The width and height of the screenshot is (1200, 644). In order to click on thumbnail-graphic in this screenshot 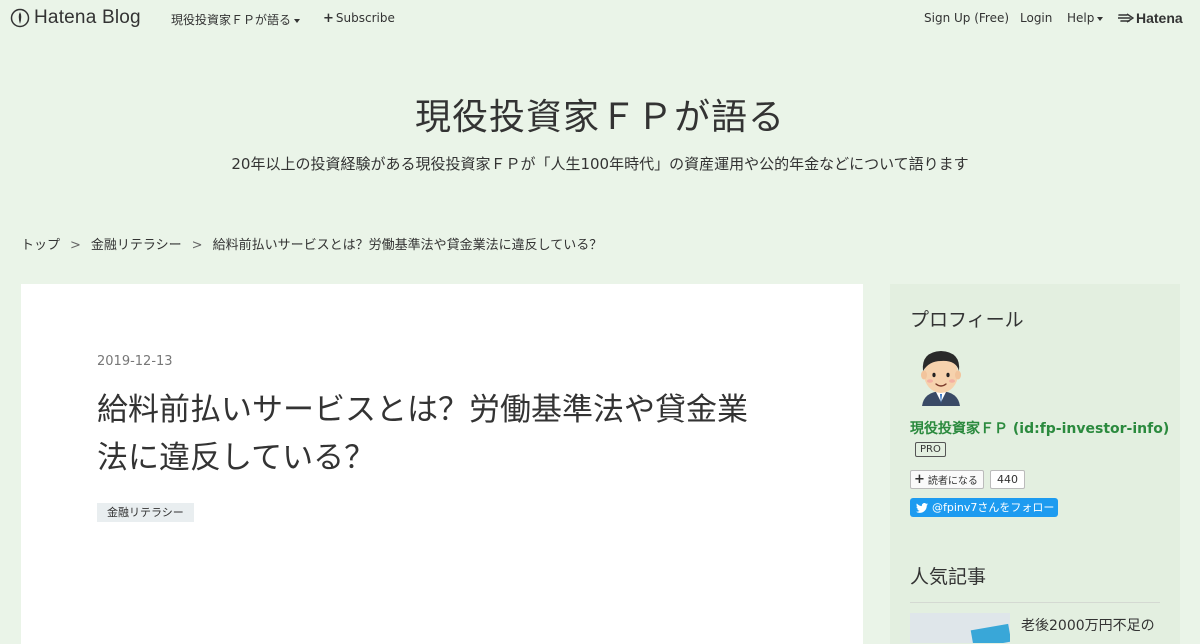, I will do `click(990, 633)`.